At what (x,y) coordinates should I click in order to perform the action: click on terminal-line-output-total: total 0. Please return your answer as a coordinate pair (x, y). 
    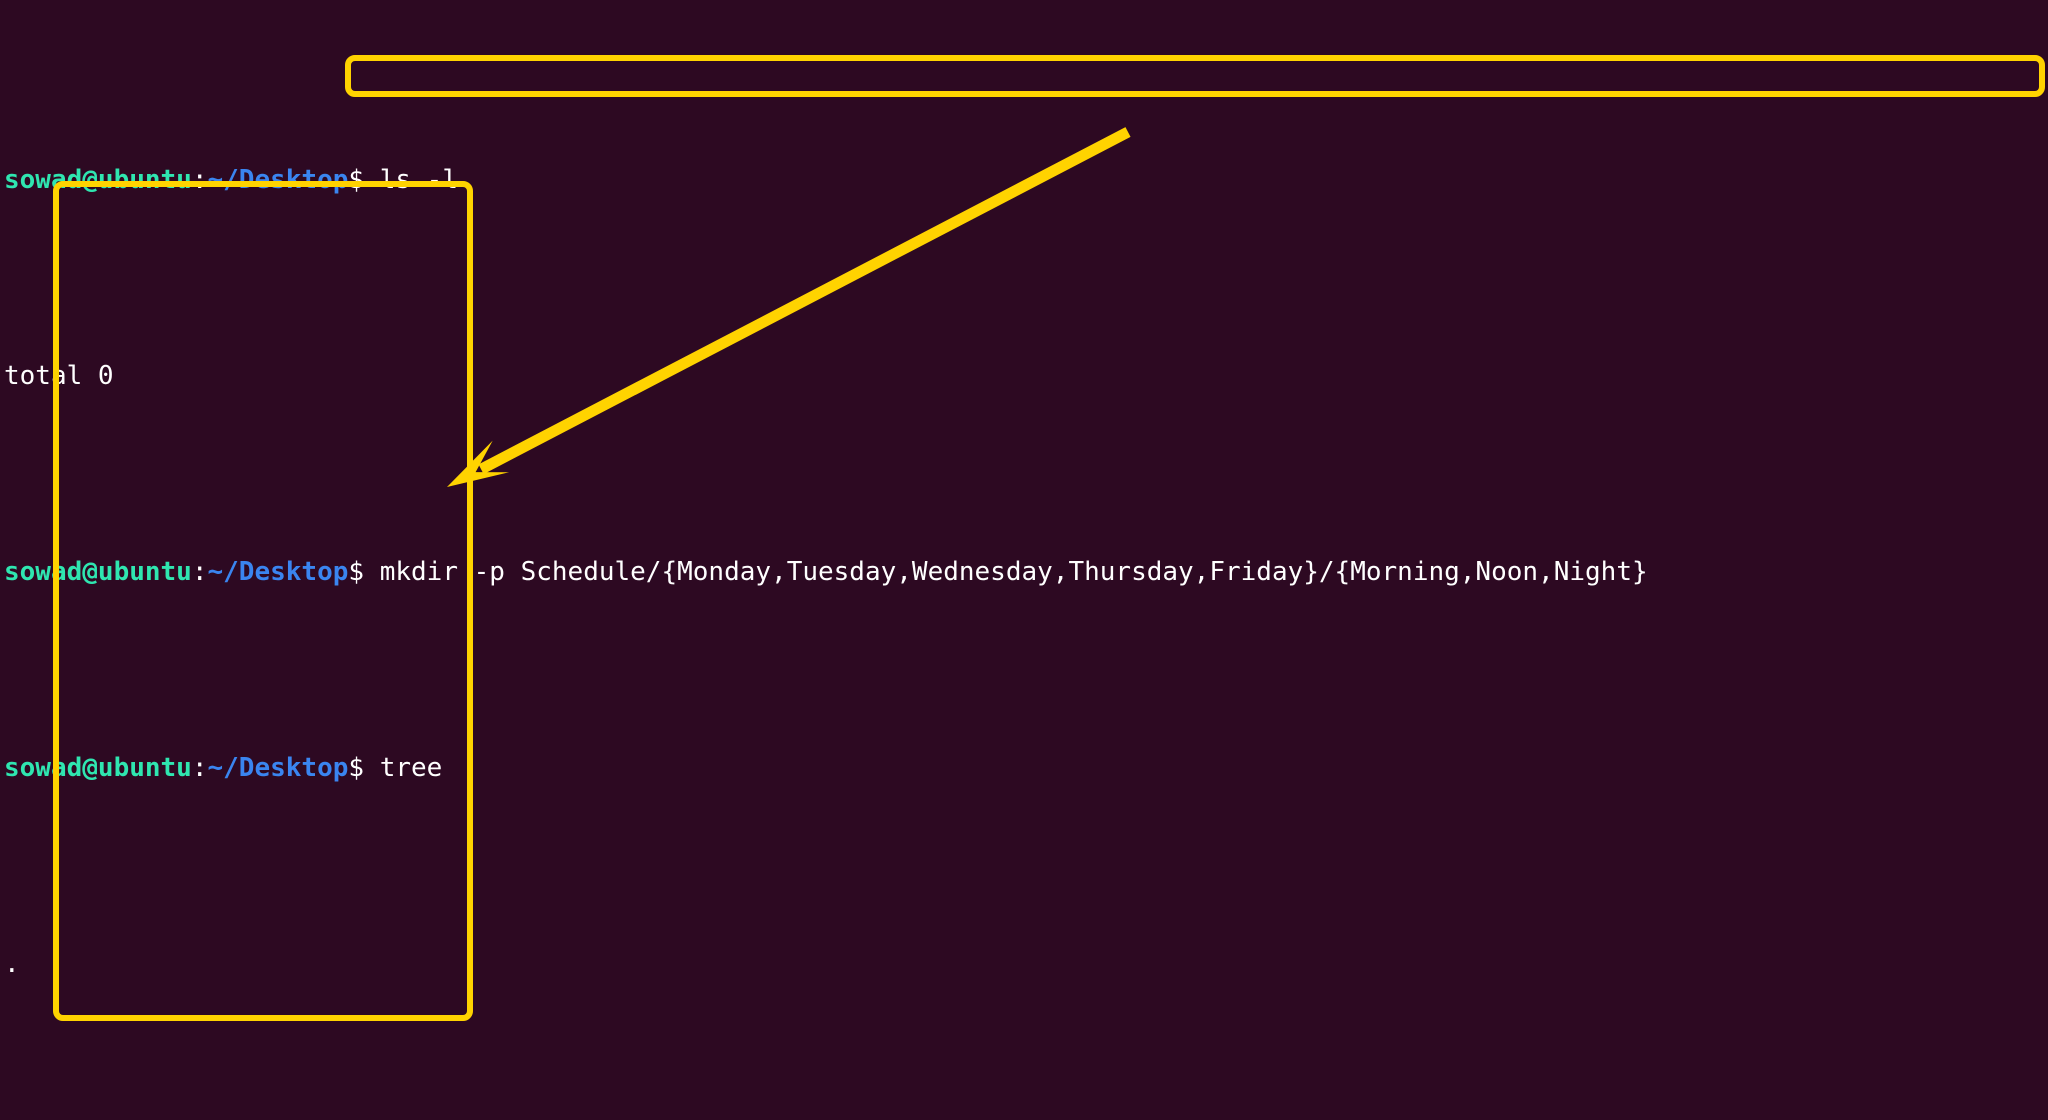
    Looking at the image, I should click on (1026, 376).